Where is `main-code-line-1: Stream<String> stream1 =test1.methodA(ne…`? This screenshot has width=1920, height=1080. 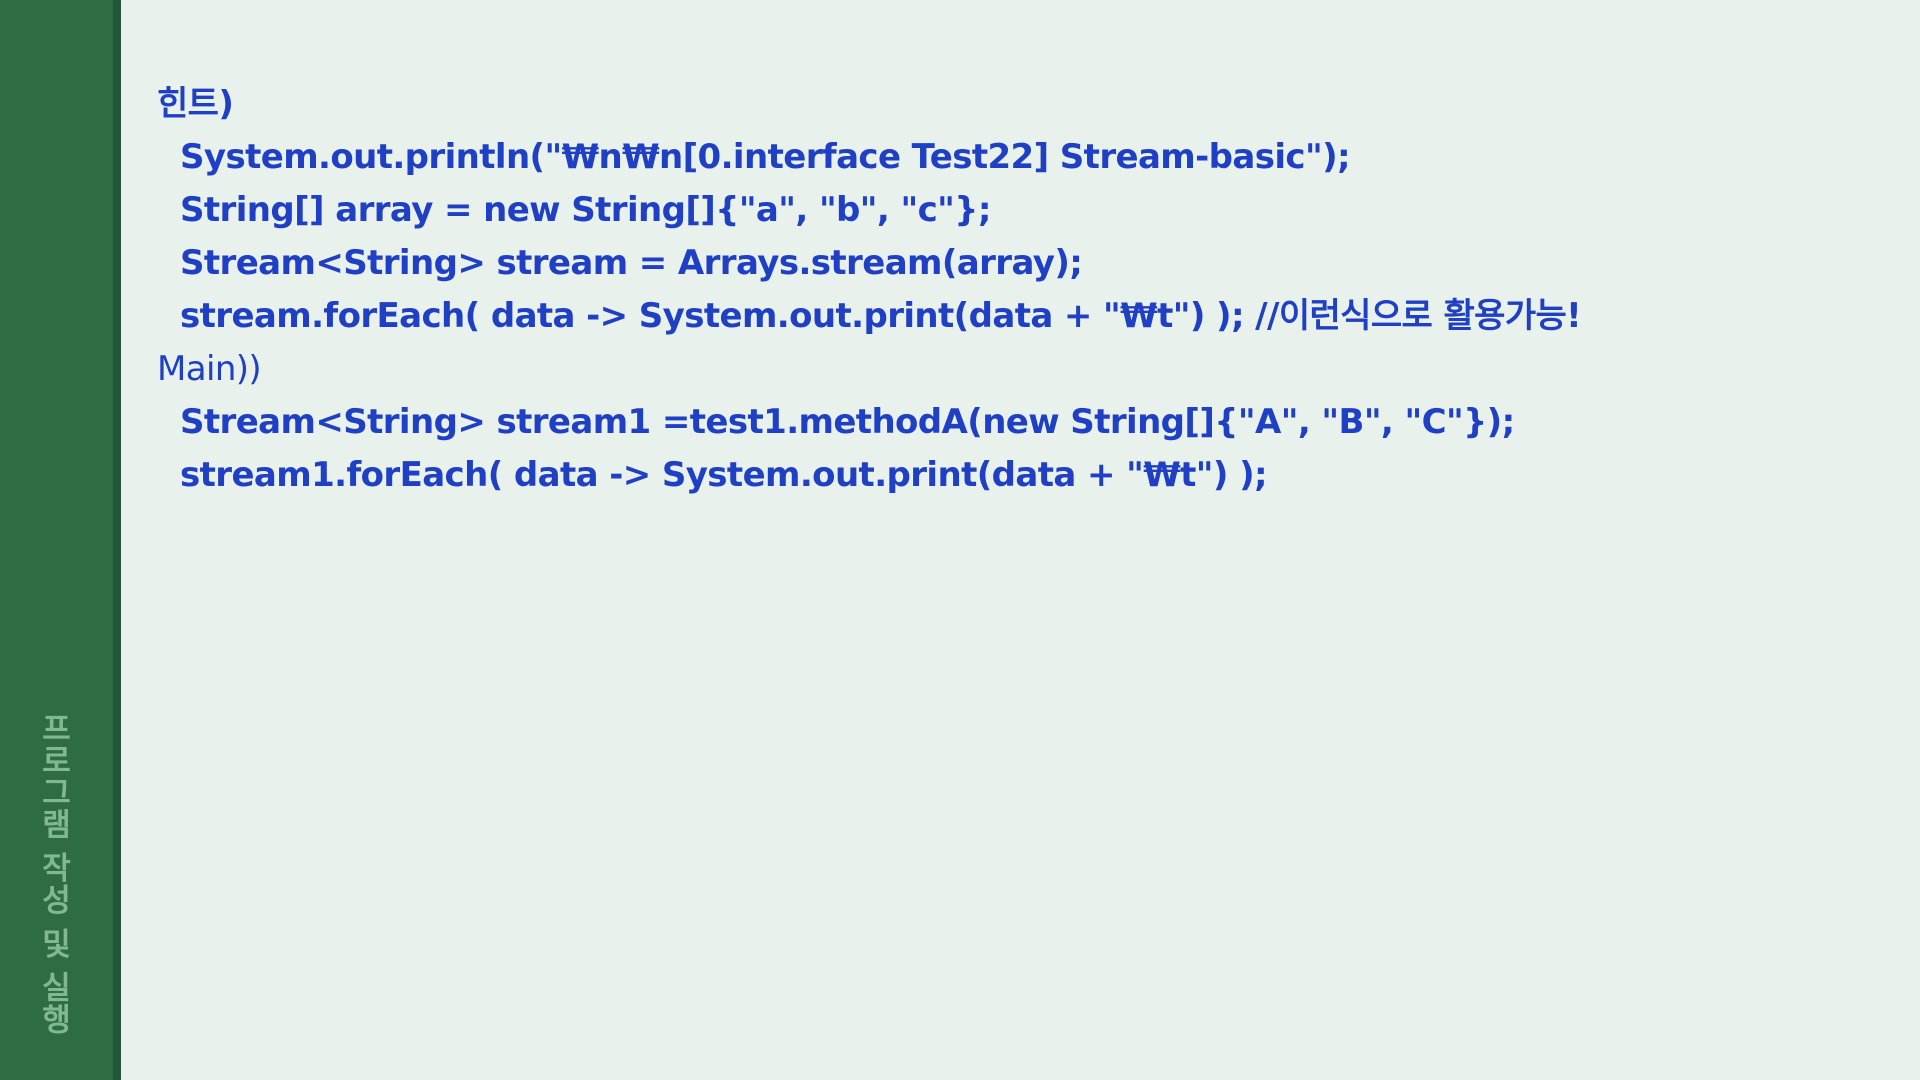 main-code-line-1: Stream<String> stream1 =test1.methodA(ne… is located at coordinates (847, 422).